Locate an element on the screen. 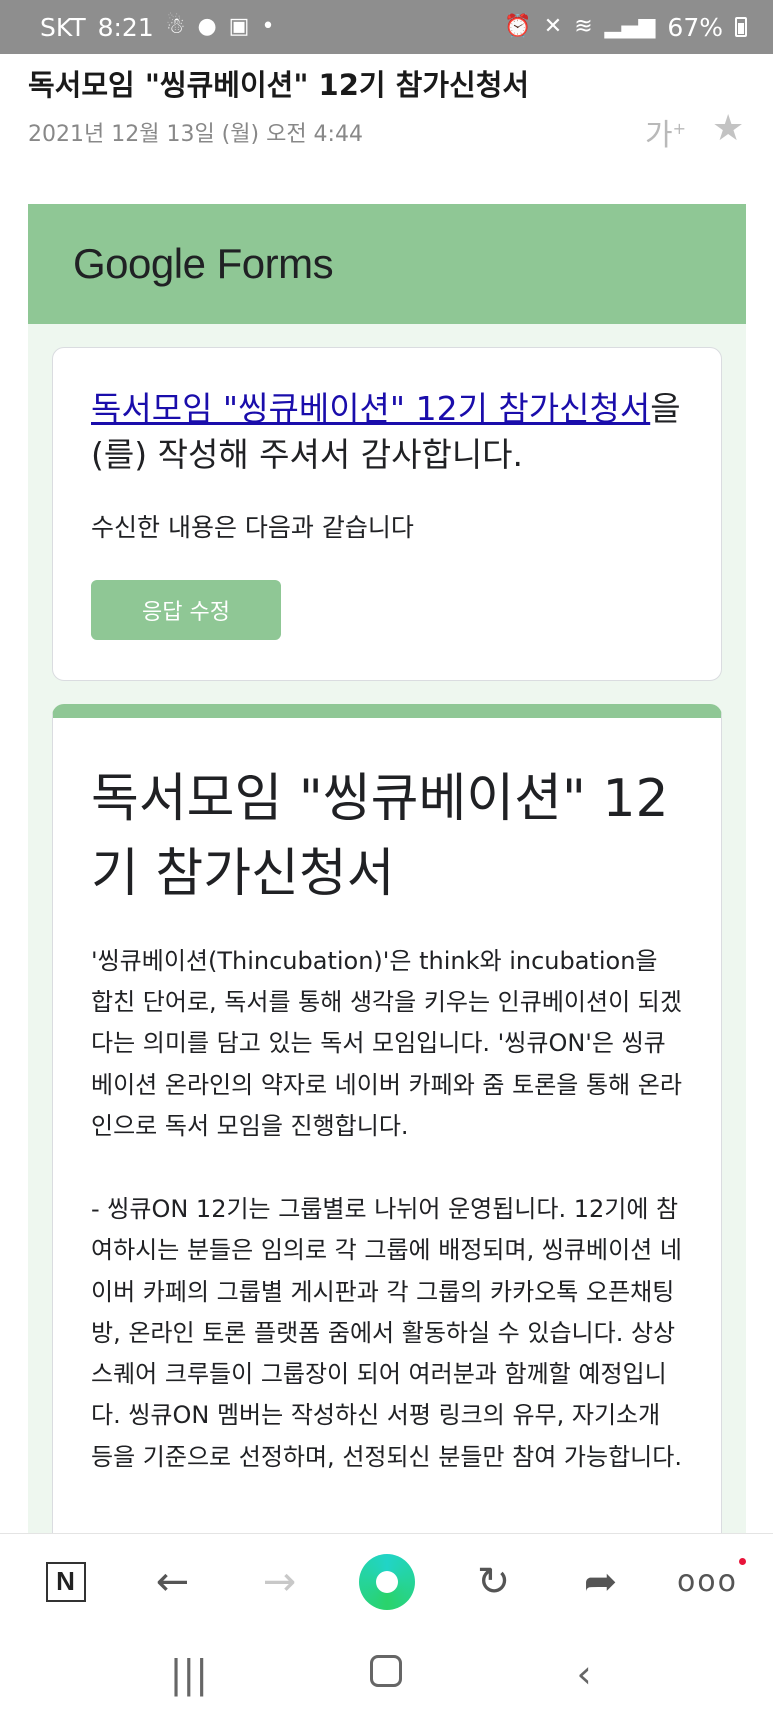 The width and height of the screenshot is (773, 1718). back-nav-button: ‹ is located at coordinates (584, 1674).